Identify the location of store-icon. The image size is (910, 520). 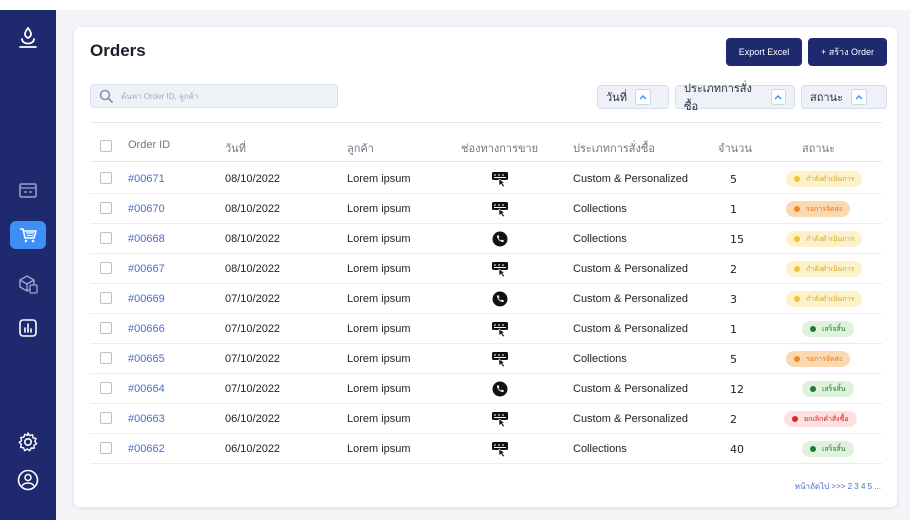
(28, 190).